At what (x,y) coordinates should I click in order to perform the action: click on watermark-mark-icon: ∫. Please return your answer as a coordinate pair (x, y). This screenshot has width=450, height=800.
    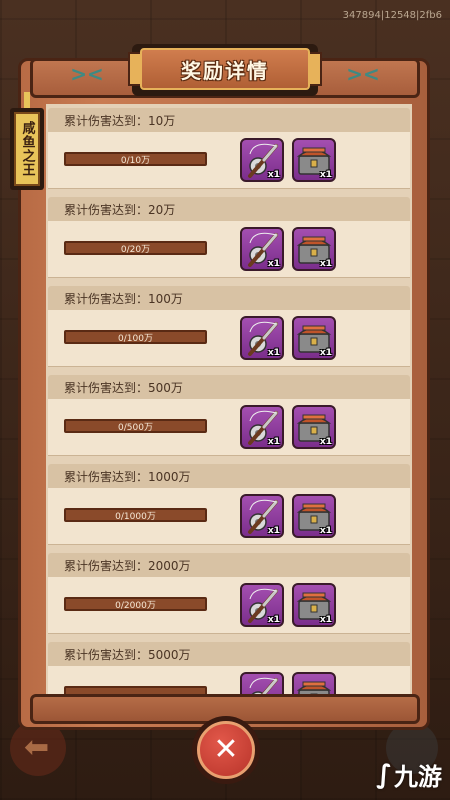
    Looking at the image, I should click on (384, 774).